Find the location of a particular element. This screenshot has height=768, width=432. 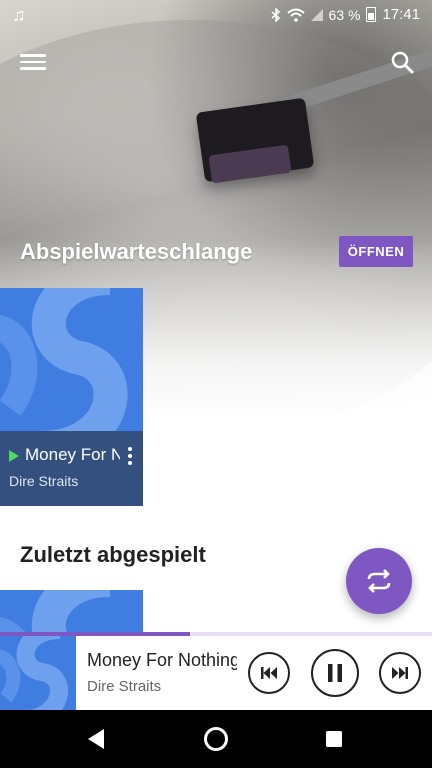

skip-next-icon is located at coordinates (400, 673).